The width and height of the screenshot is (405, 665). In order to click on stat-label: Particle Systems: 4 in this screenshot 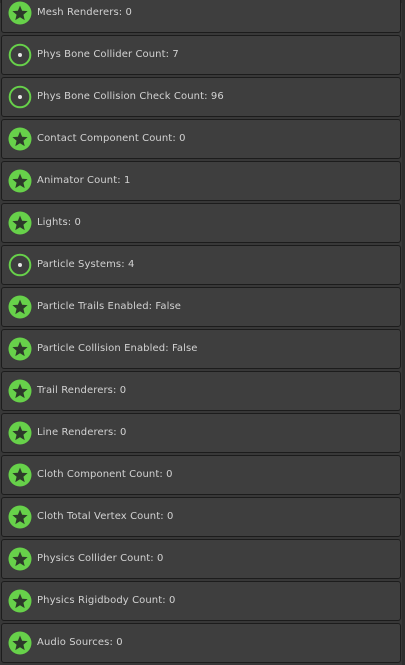, I will do `click(86, 264)`.